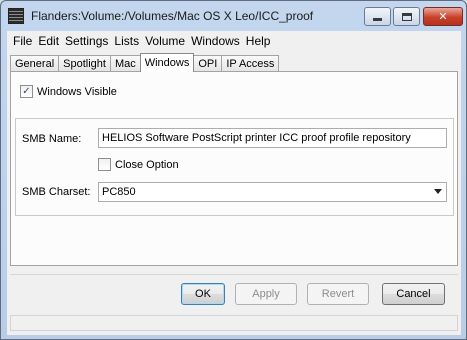 This screenshot has height=340, width=467. I want to click on checkmark-icon: ✓, so click(26, 91).